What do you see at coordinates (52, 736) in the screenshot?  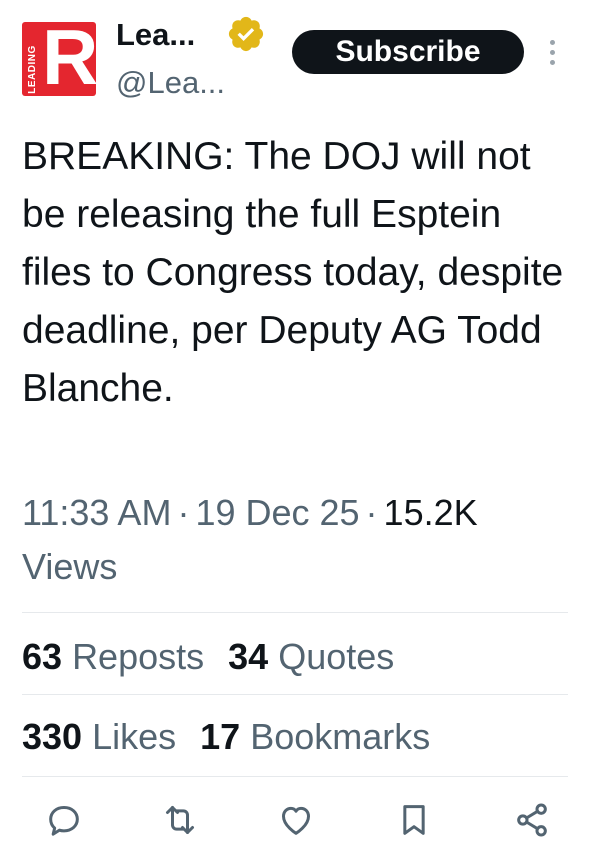 I see `likes-count: 330` at bounding box center [52, 736].